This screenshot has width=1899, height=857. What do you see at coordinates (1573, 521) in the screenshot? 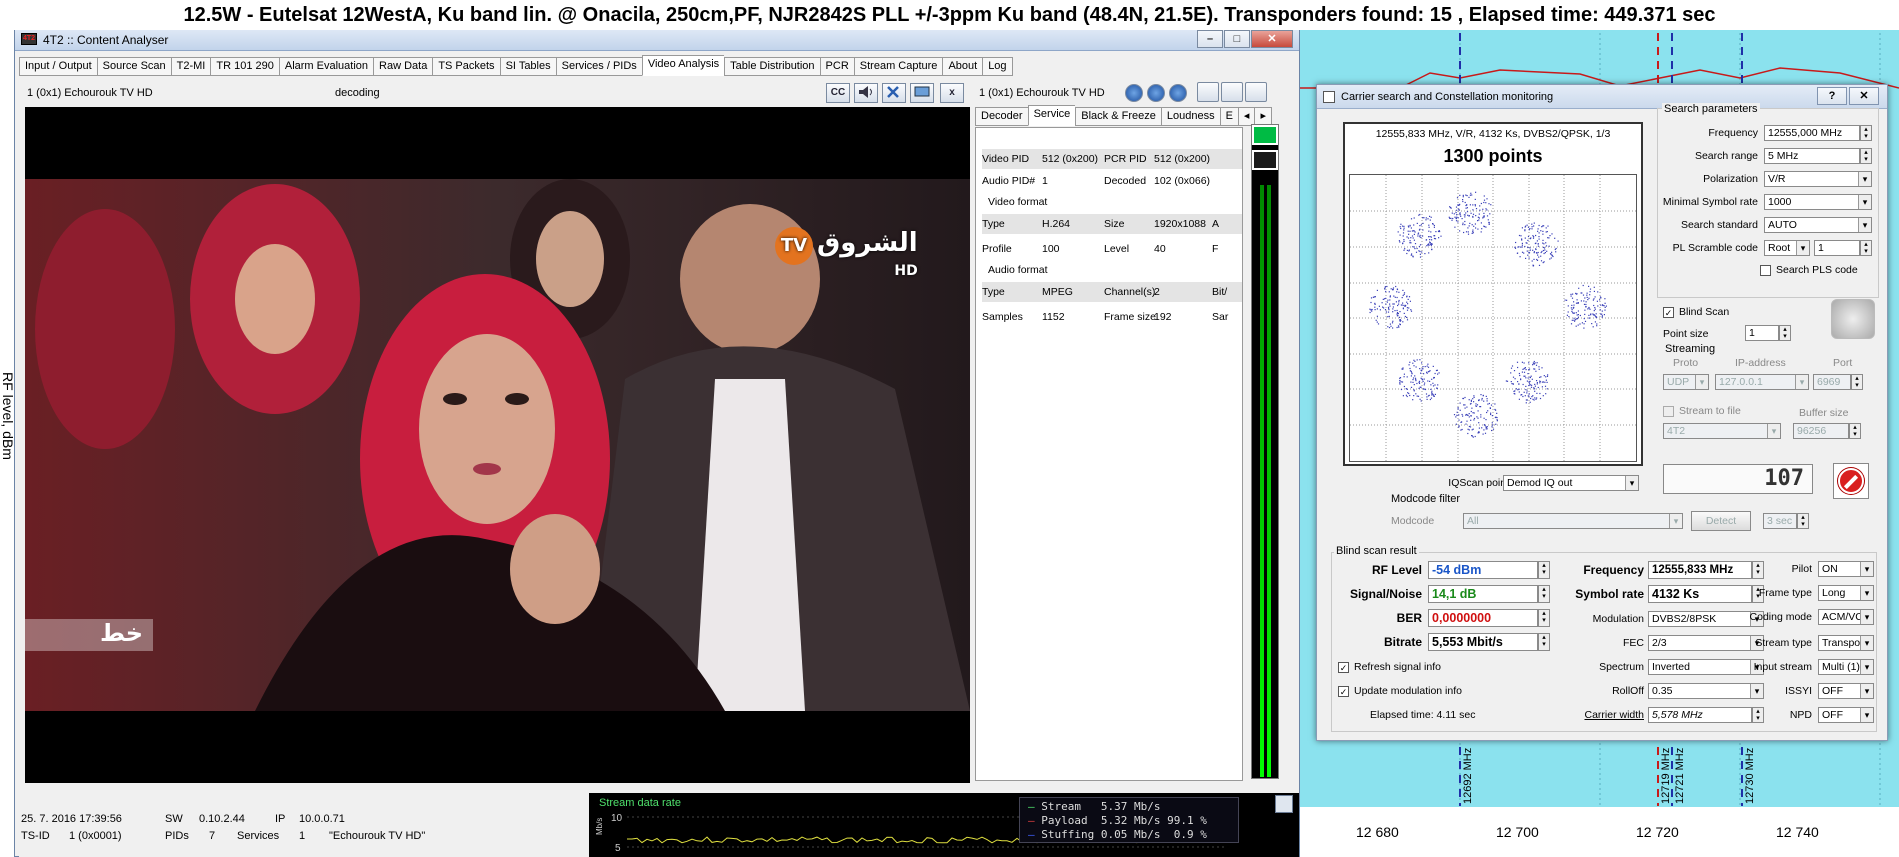
I see `modcode-select: All` at bounding box center [1573, 521].